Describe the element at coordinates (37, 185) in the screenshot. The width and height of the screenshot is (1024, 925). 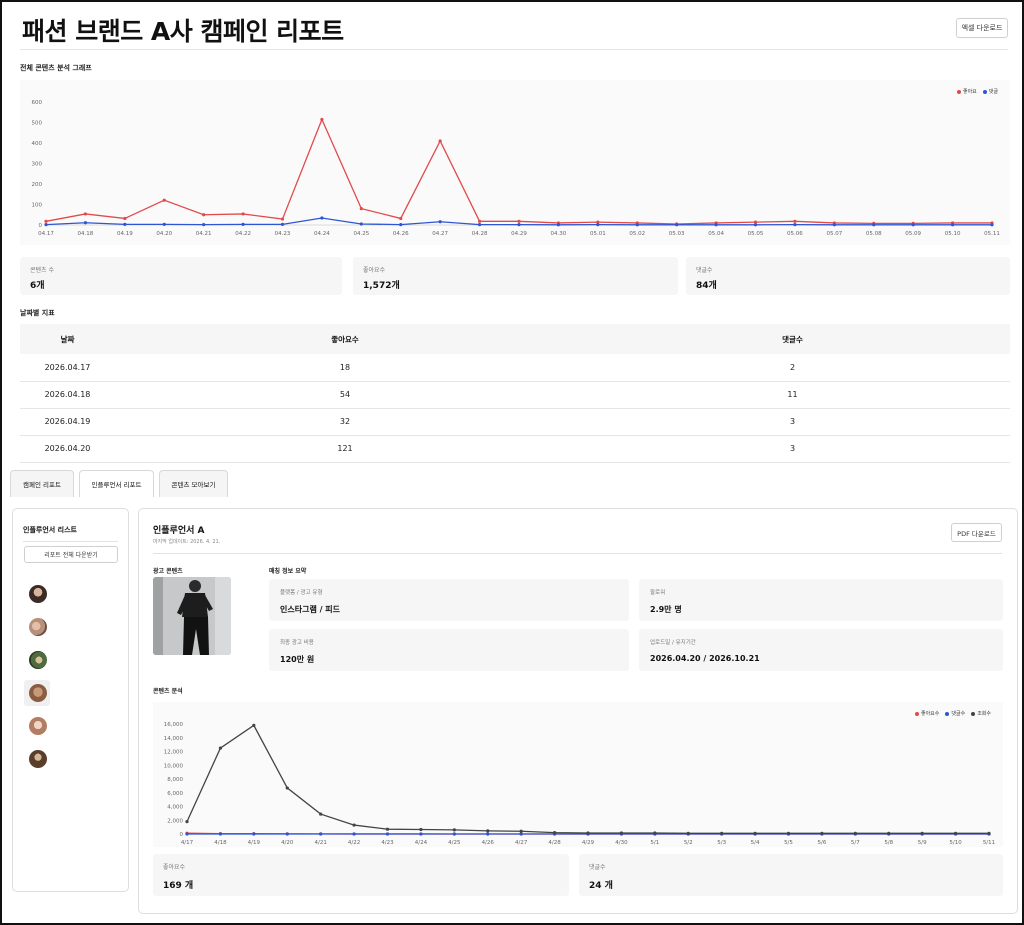
I see `y-tick-label: 200` at that location.